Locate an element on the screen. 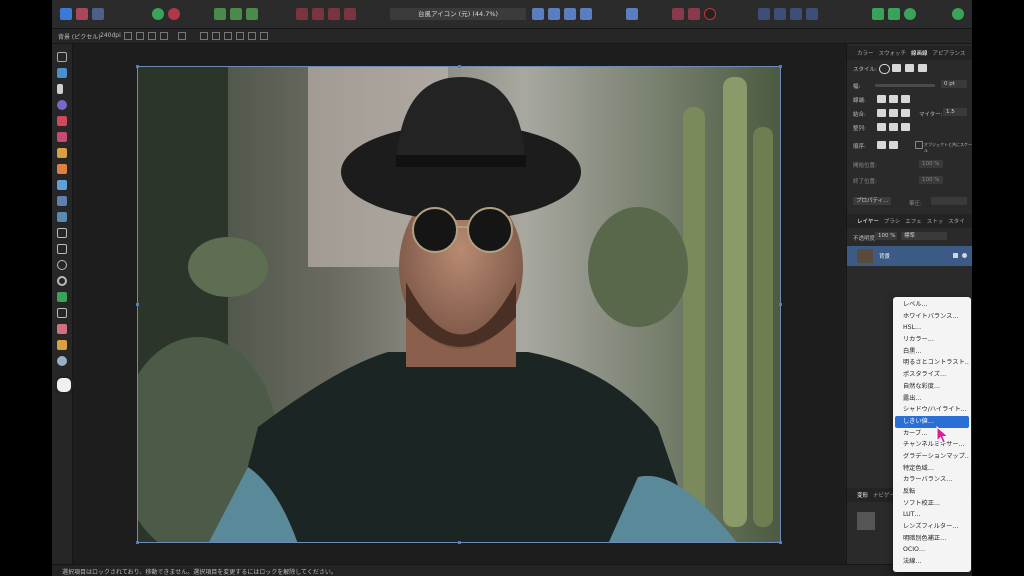 The width and height of the screenshot is (1024, 576). tab-effects: エフェ is located at coordinates (913, 221).